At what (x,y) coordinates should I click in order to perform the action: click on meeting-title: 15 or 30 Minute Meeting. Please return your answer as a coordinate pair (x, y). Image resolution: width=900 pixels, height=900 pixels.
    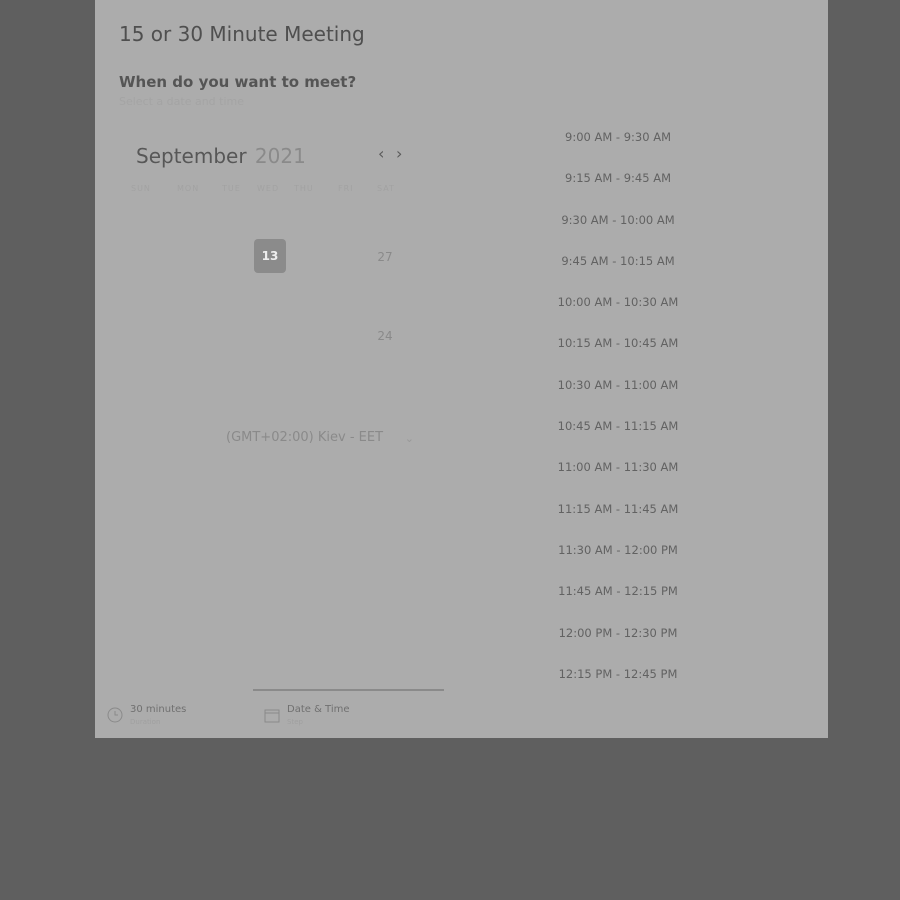
    Looking at the image, I should click on (242, 34).